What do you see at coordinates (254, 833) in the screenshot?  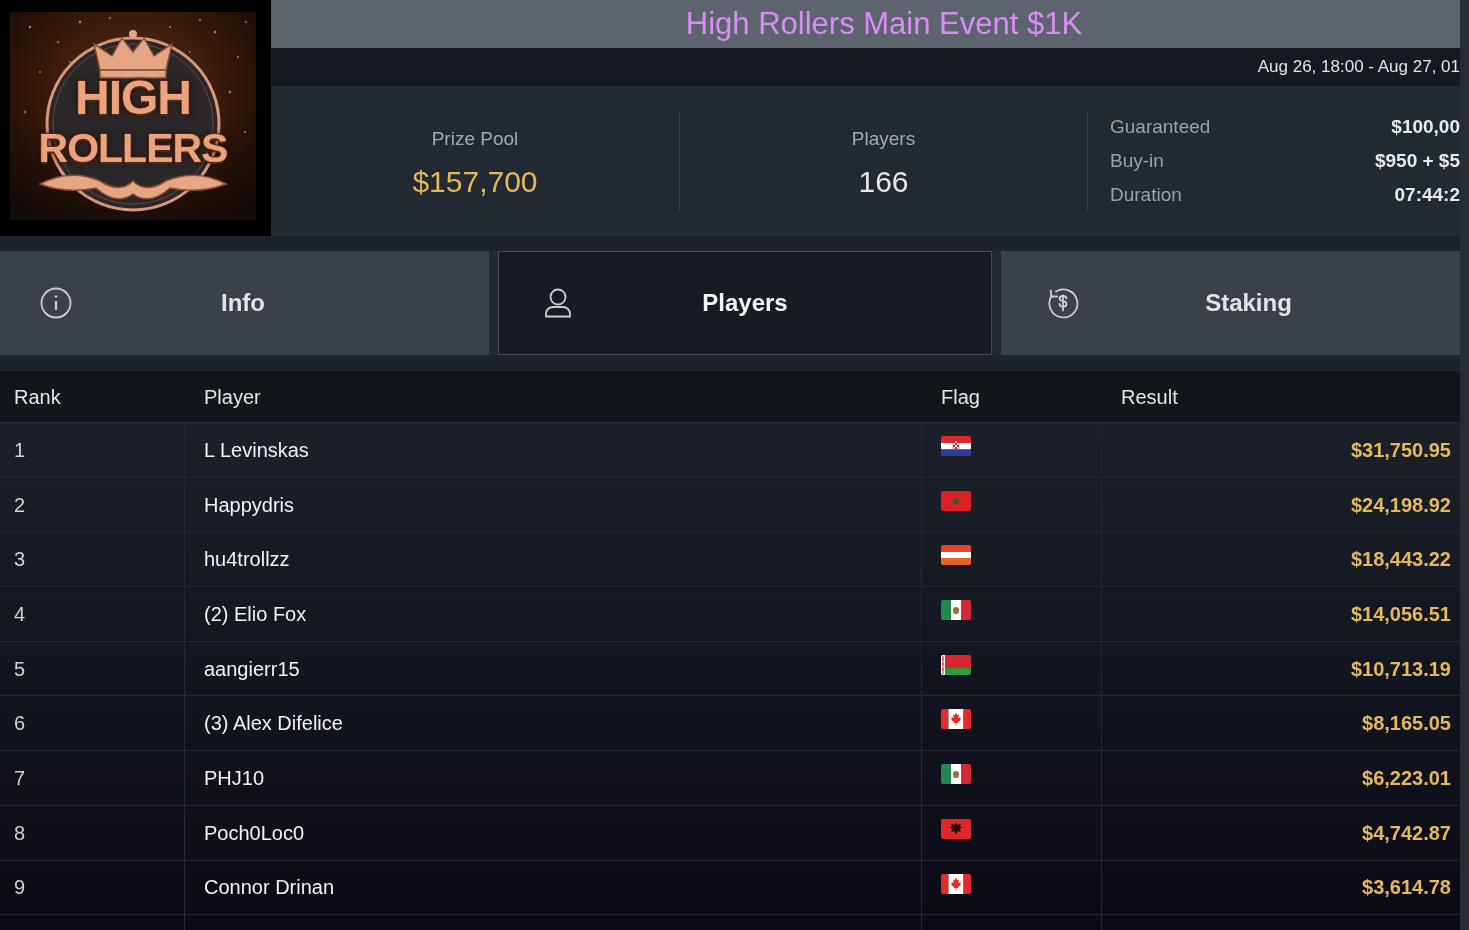 I see `player-name: Poch0Loc0` at bounding box center [254, 833].